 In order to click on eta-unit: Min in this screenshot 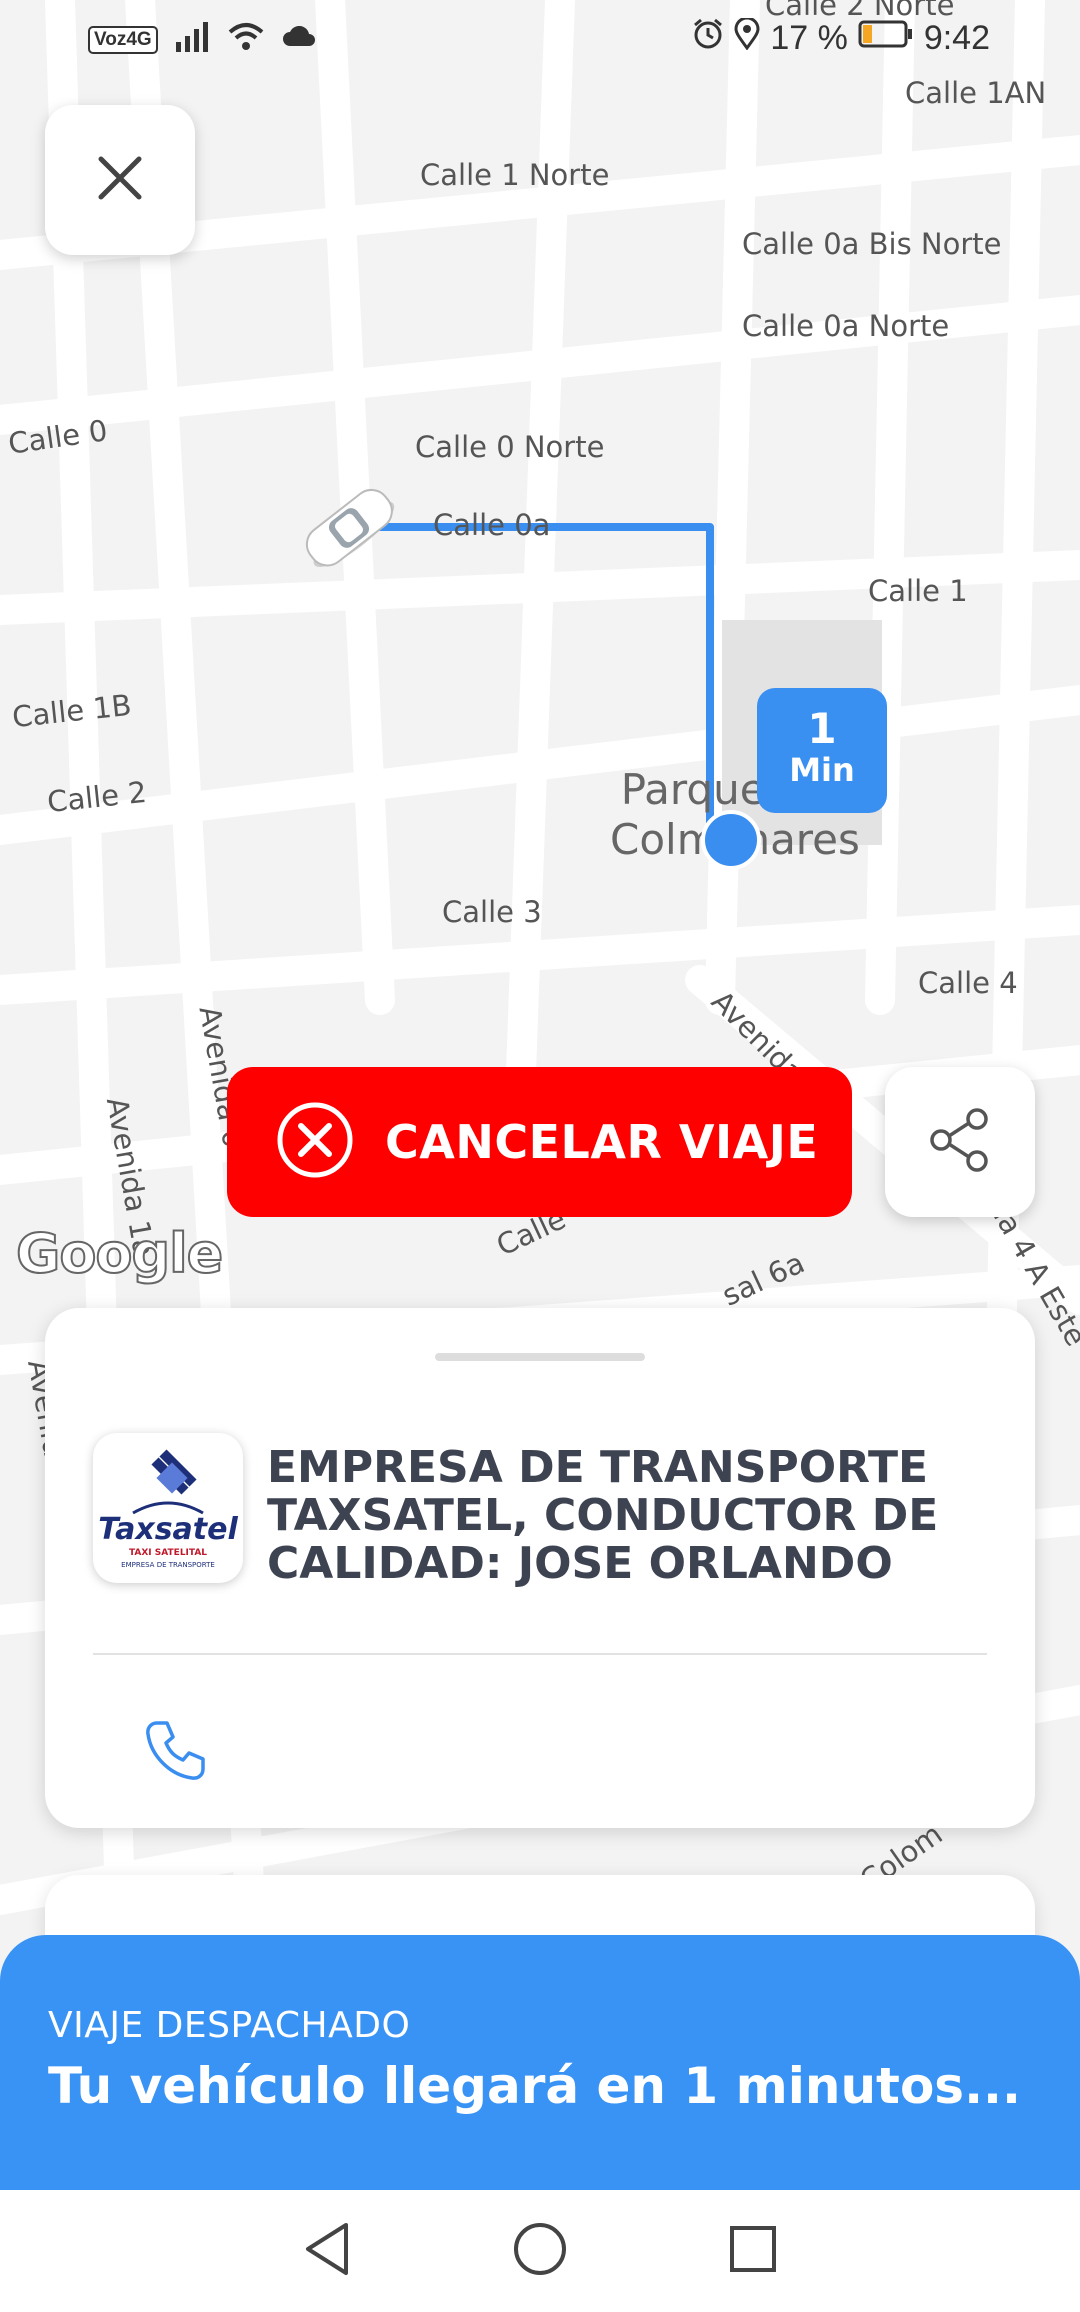, I will do `click(822, 770)`.